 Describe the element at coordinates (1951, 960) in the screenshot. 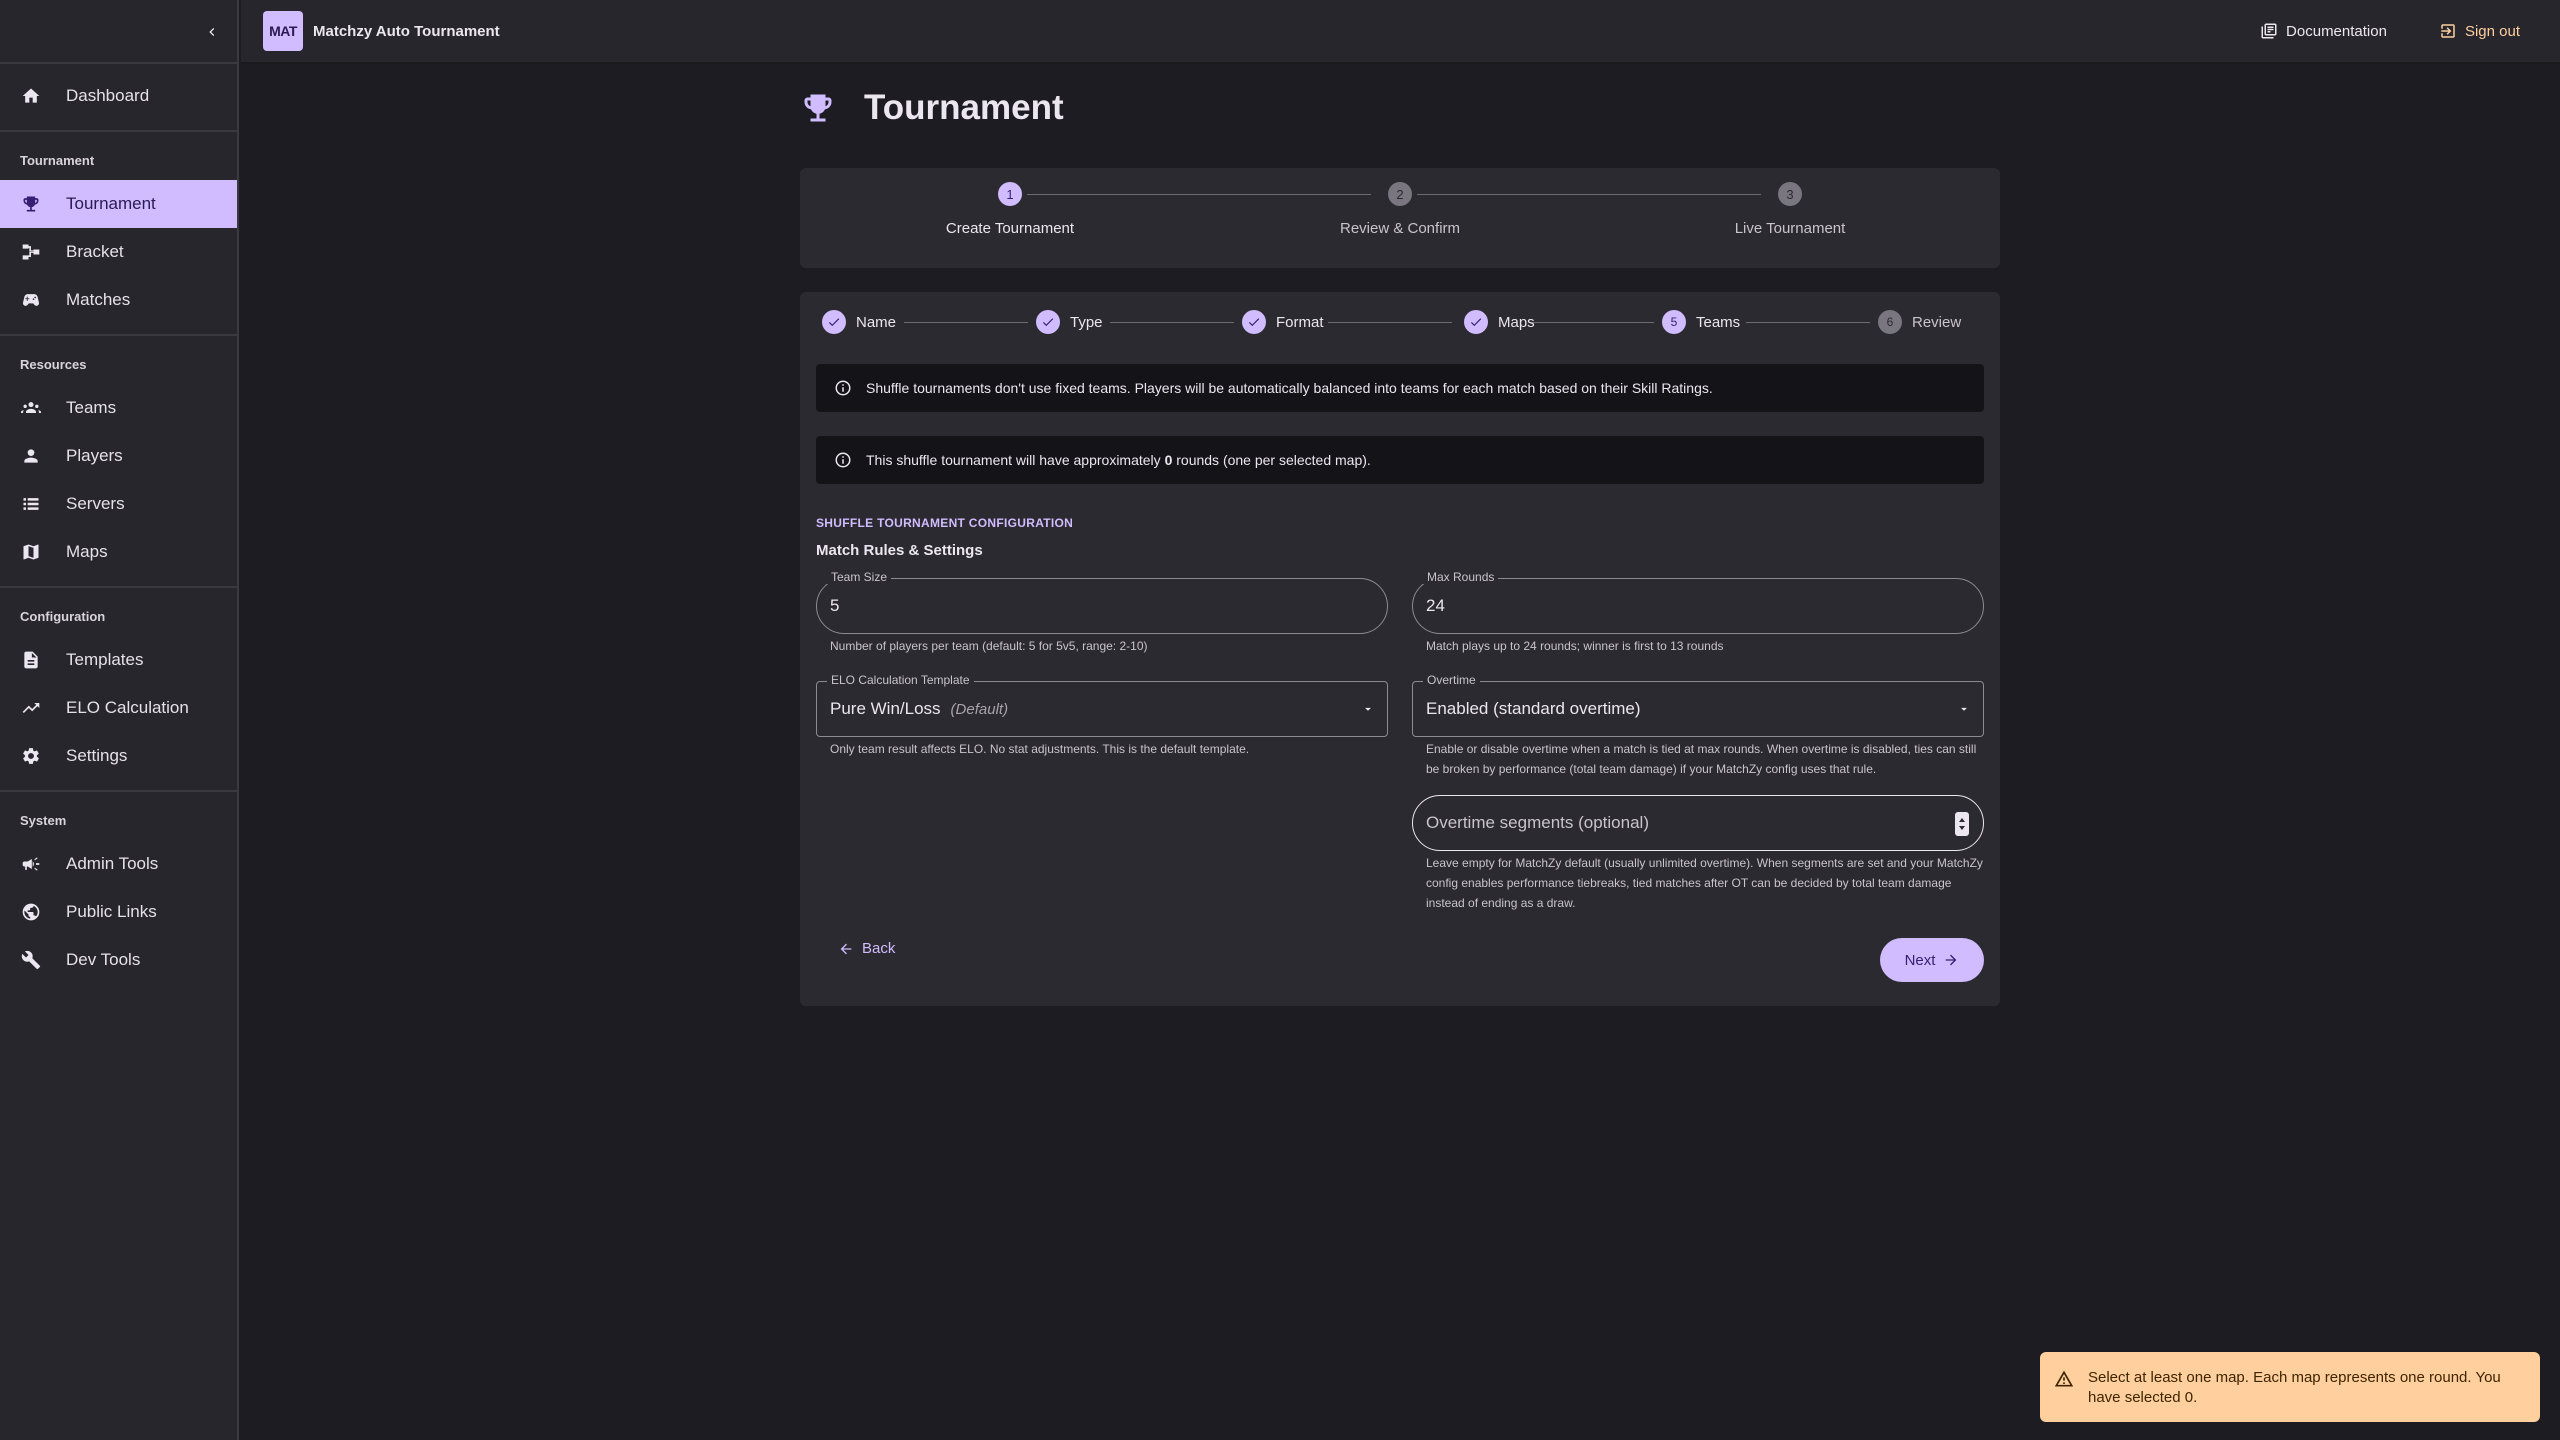

I see `arrow-right-icon` at that location.